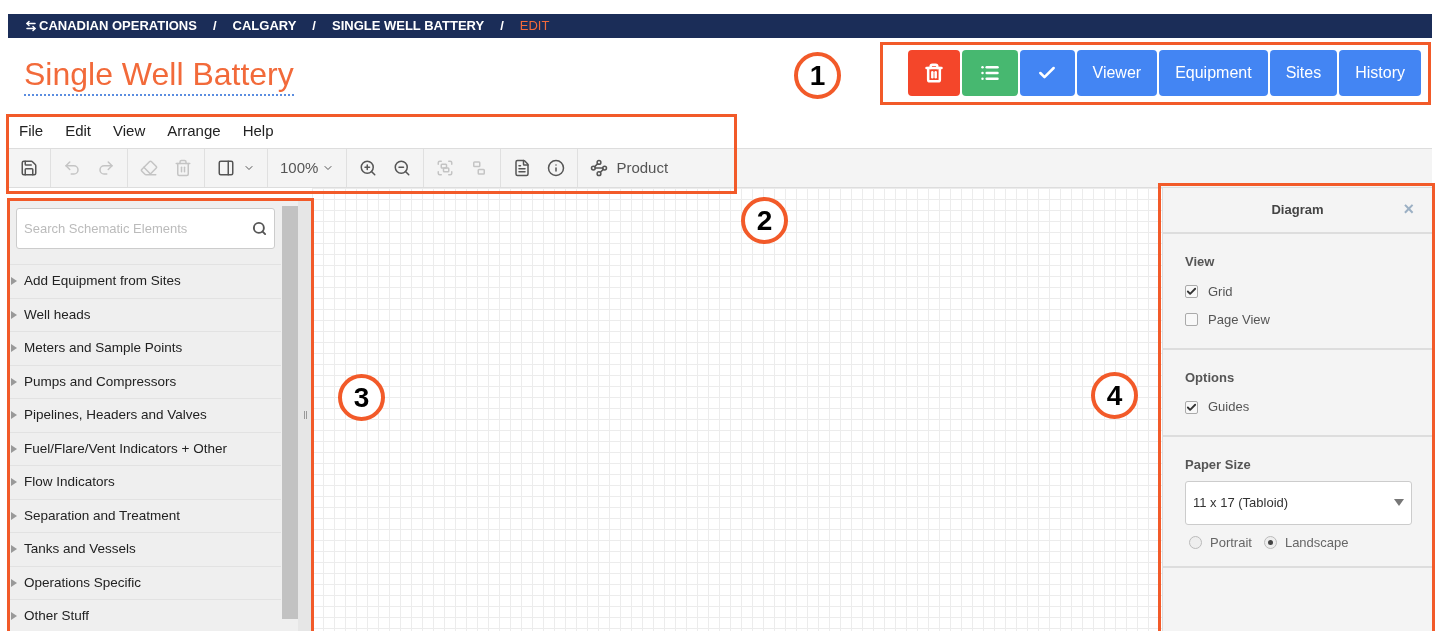 This screenshot has width=1437, height=631. What do you see at coordinates (144, 483) in the screenshot?
I see `library-category: Flow Indicators` at bounding box center [144, 483].